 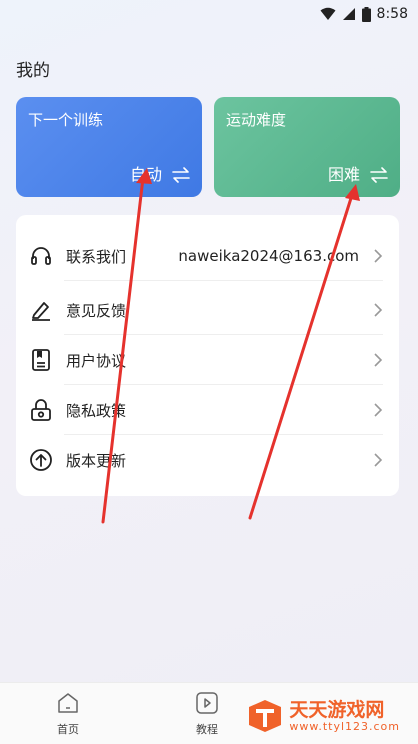 What do you see at coordinates (96, 460) in the screenshot?
I see `menu-item-label: 版本更新` at bounding box center [96, 460].